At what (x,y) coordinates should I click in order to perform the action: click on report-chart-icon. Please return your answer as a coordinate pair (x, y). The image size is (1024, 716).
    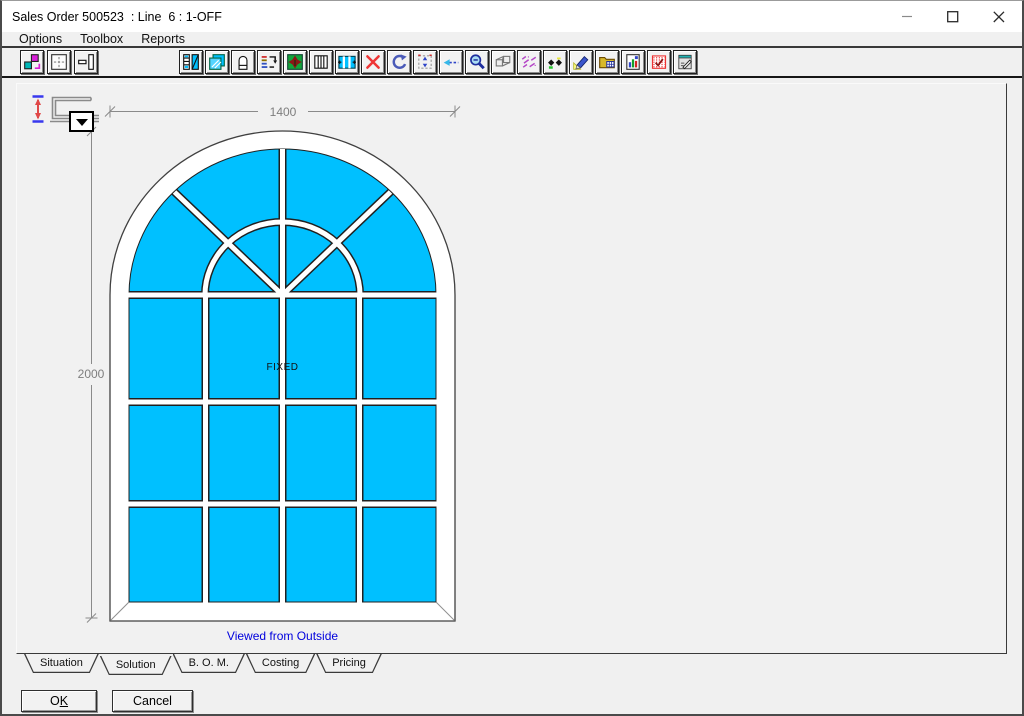
    Looking at the image, I should click on (633, 62).